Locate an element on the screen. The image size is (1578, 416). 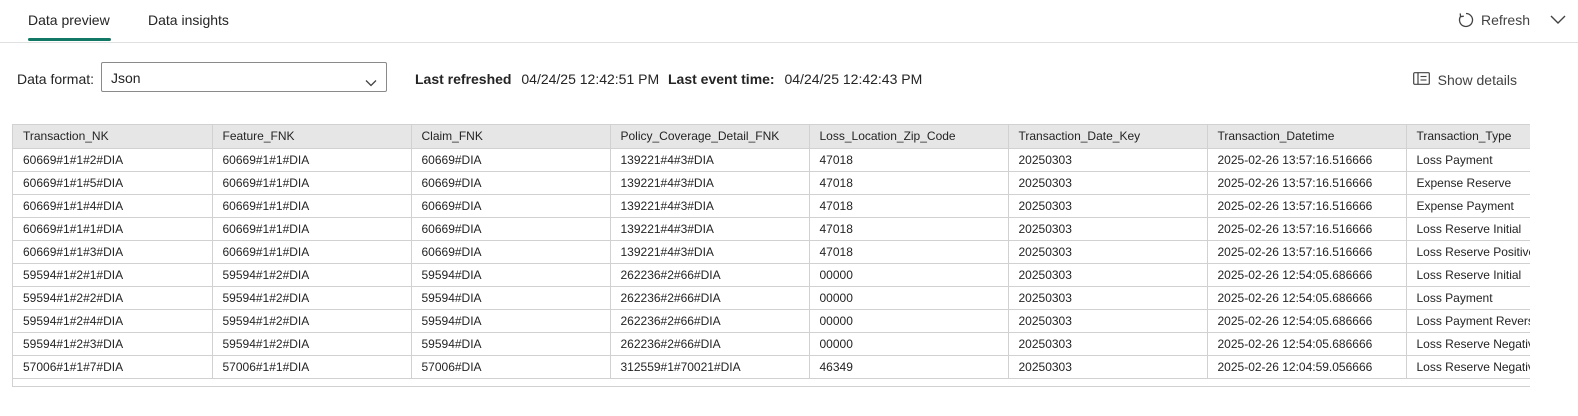
tab-bar: Data preview Data insights Refresh is located at coordinates (789, 21).